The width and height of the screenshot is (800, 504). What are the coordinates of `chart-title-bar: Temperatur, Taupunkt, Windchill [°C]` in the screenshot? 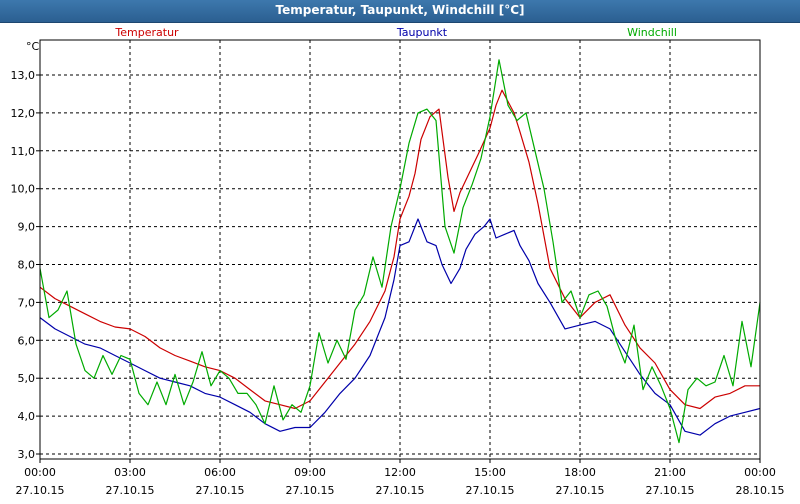 It's located at (400, 11).